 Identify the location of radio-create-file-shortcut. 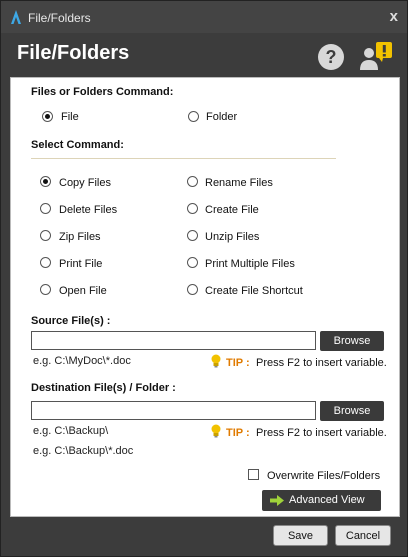
(192, 289).